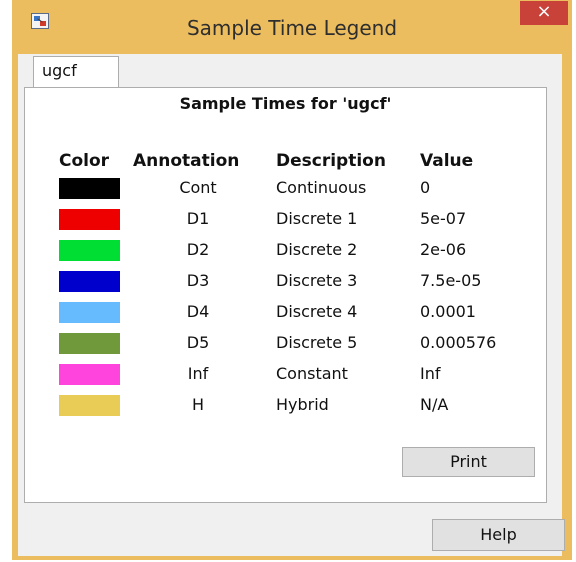 Image resolution: width=576 pixels, height=562 pixels. I want to click on value-cell: 2e-06, so click(443, 249).